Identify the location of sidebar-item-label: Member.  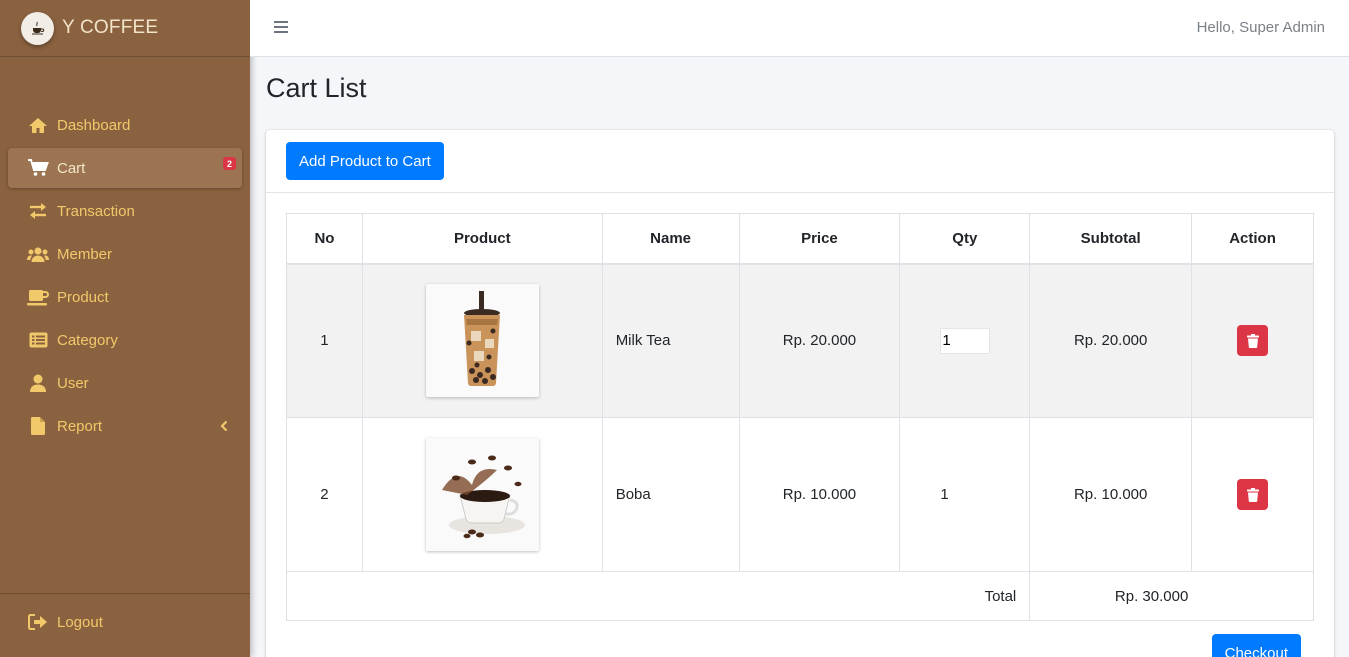
(85, 254).